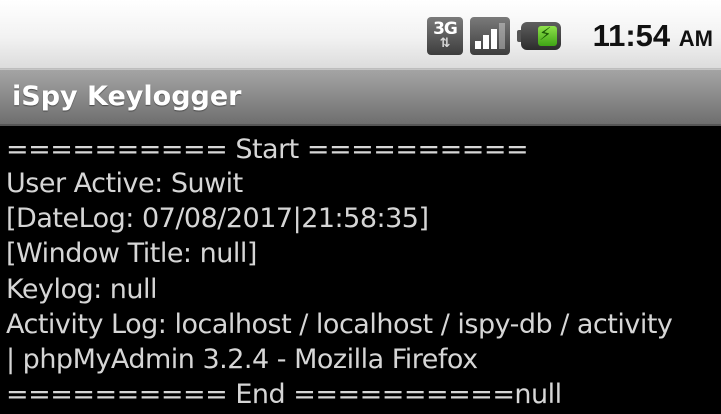 Image resolution: width=721 pixels, height=414 pixels. I want to click on 3g-data-icon: 3G ⇅, so click(445, 36).